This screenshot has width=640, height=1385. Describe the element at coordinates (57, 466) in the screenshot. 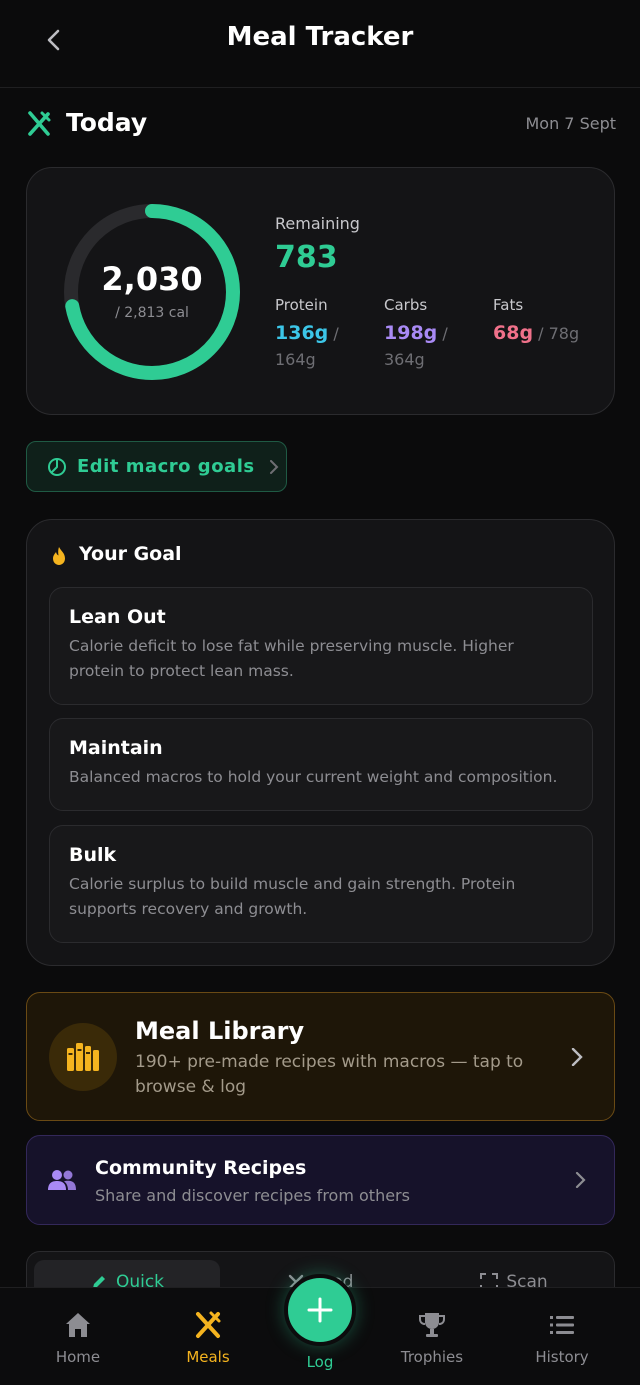

I see `pie-chart-icon` at that location.